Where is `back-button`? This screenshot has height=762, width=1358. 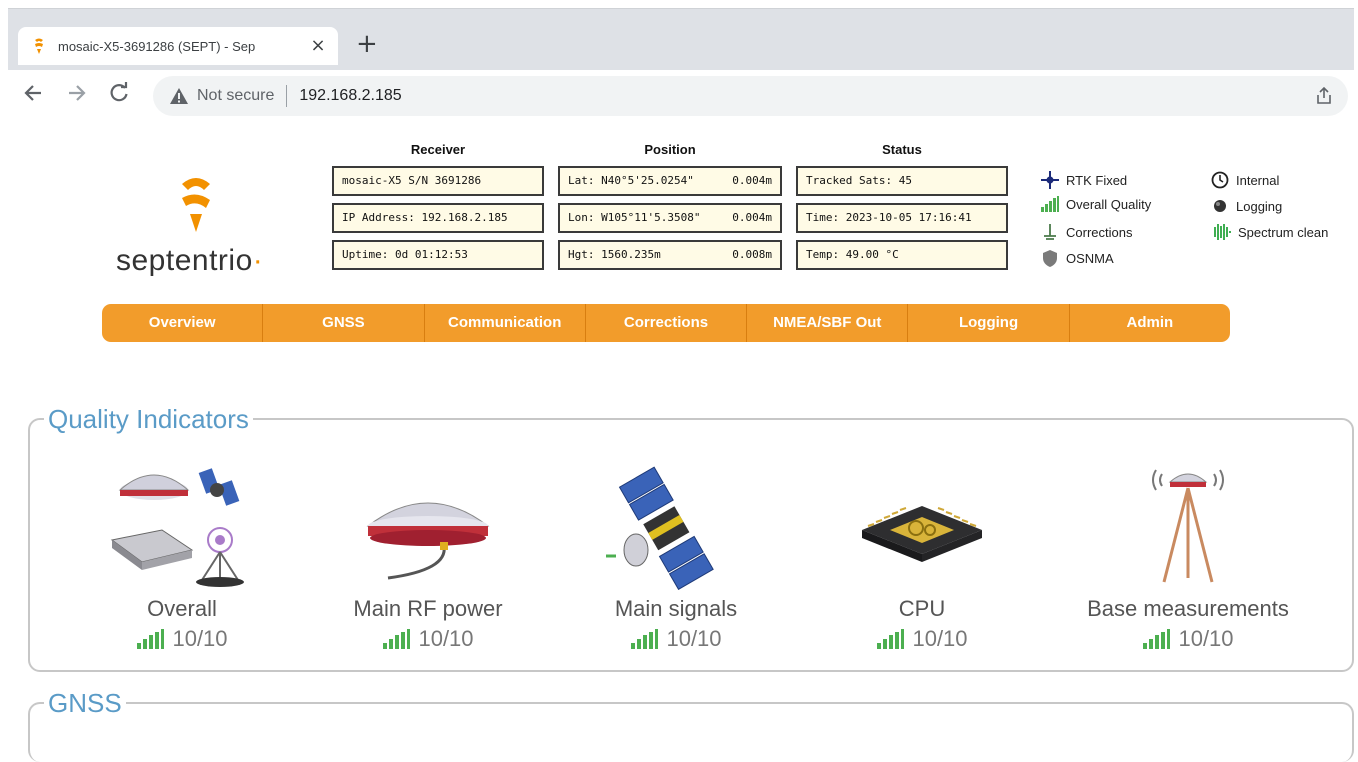 back-button is located at coordinates (33, 95).